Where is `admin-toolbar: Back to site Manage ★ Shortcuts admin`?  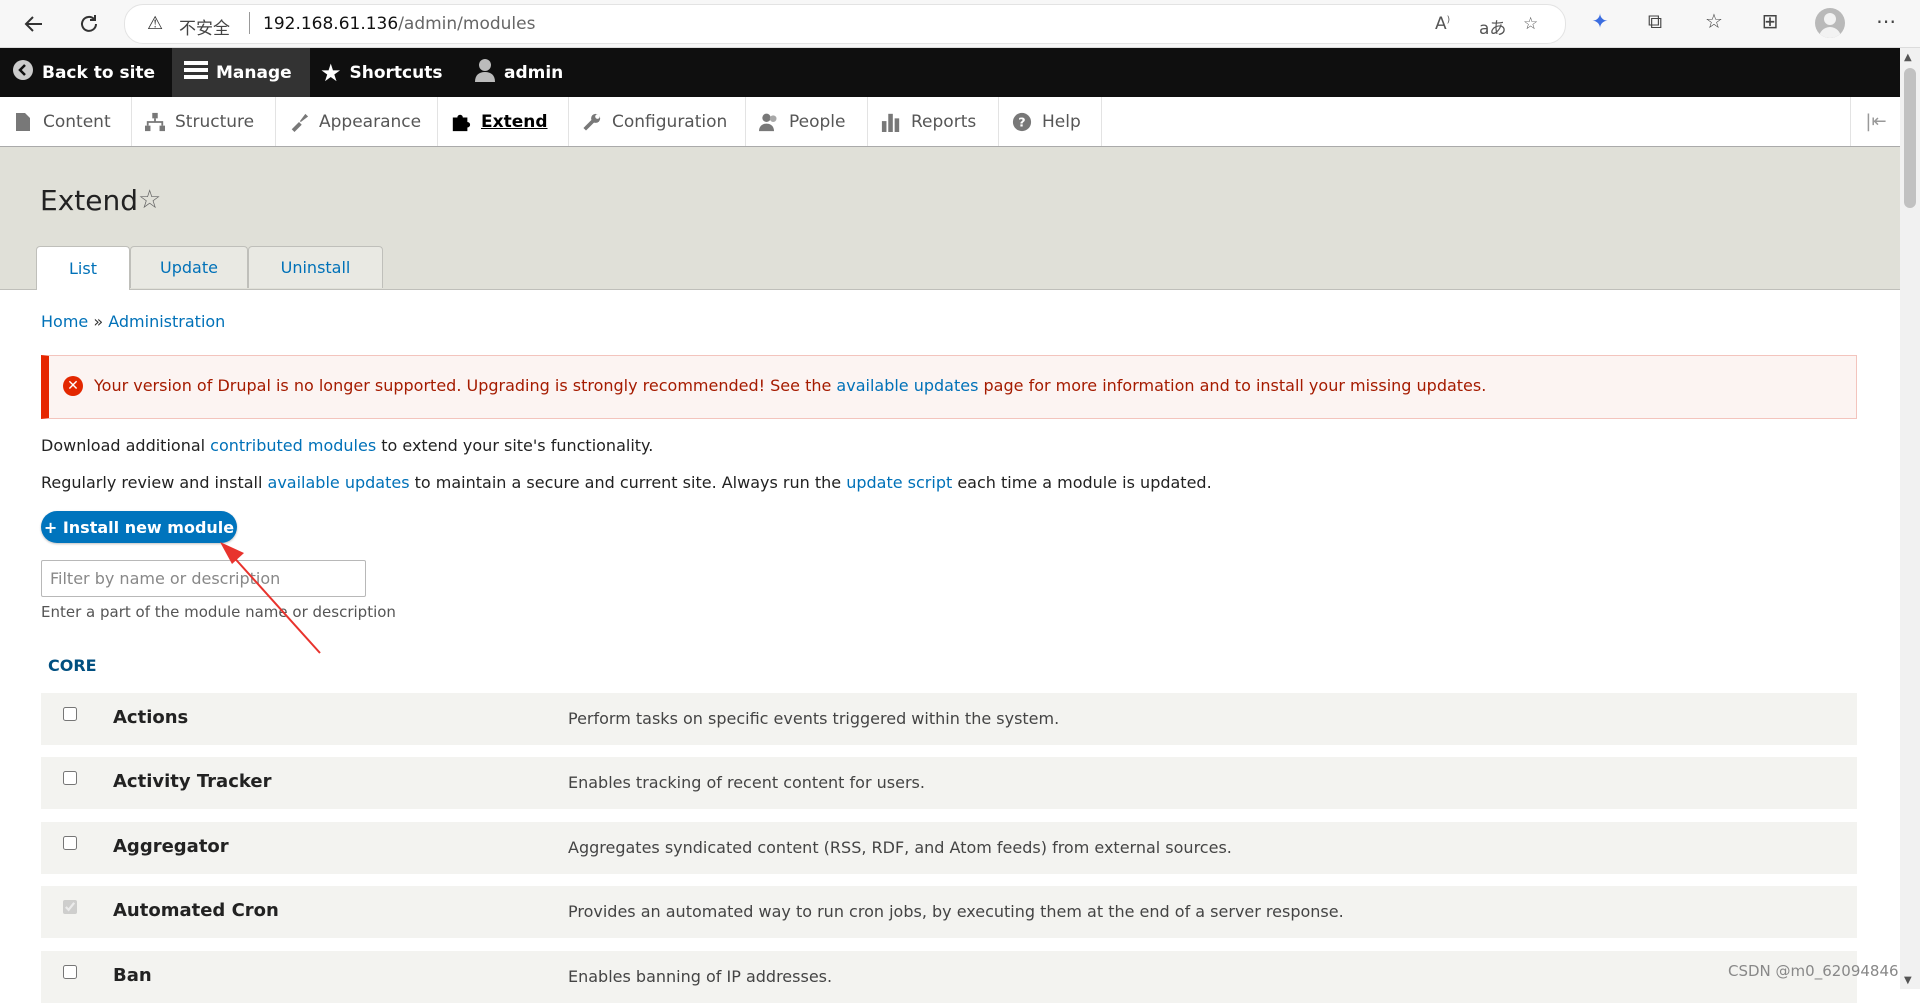 admin-toolbar: Back to site Manage ★ Shortcuts admin is located at coordinates (950, 72).